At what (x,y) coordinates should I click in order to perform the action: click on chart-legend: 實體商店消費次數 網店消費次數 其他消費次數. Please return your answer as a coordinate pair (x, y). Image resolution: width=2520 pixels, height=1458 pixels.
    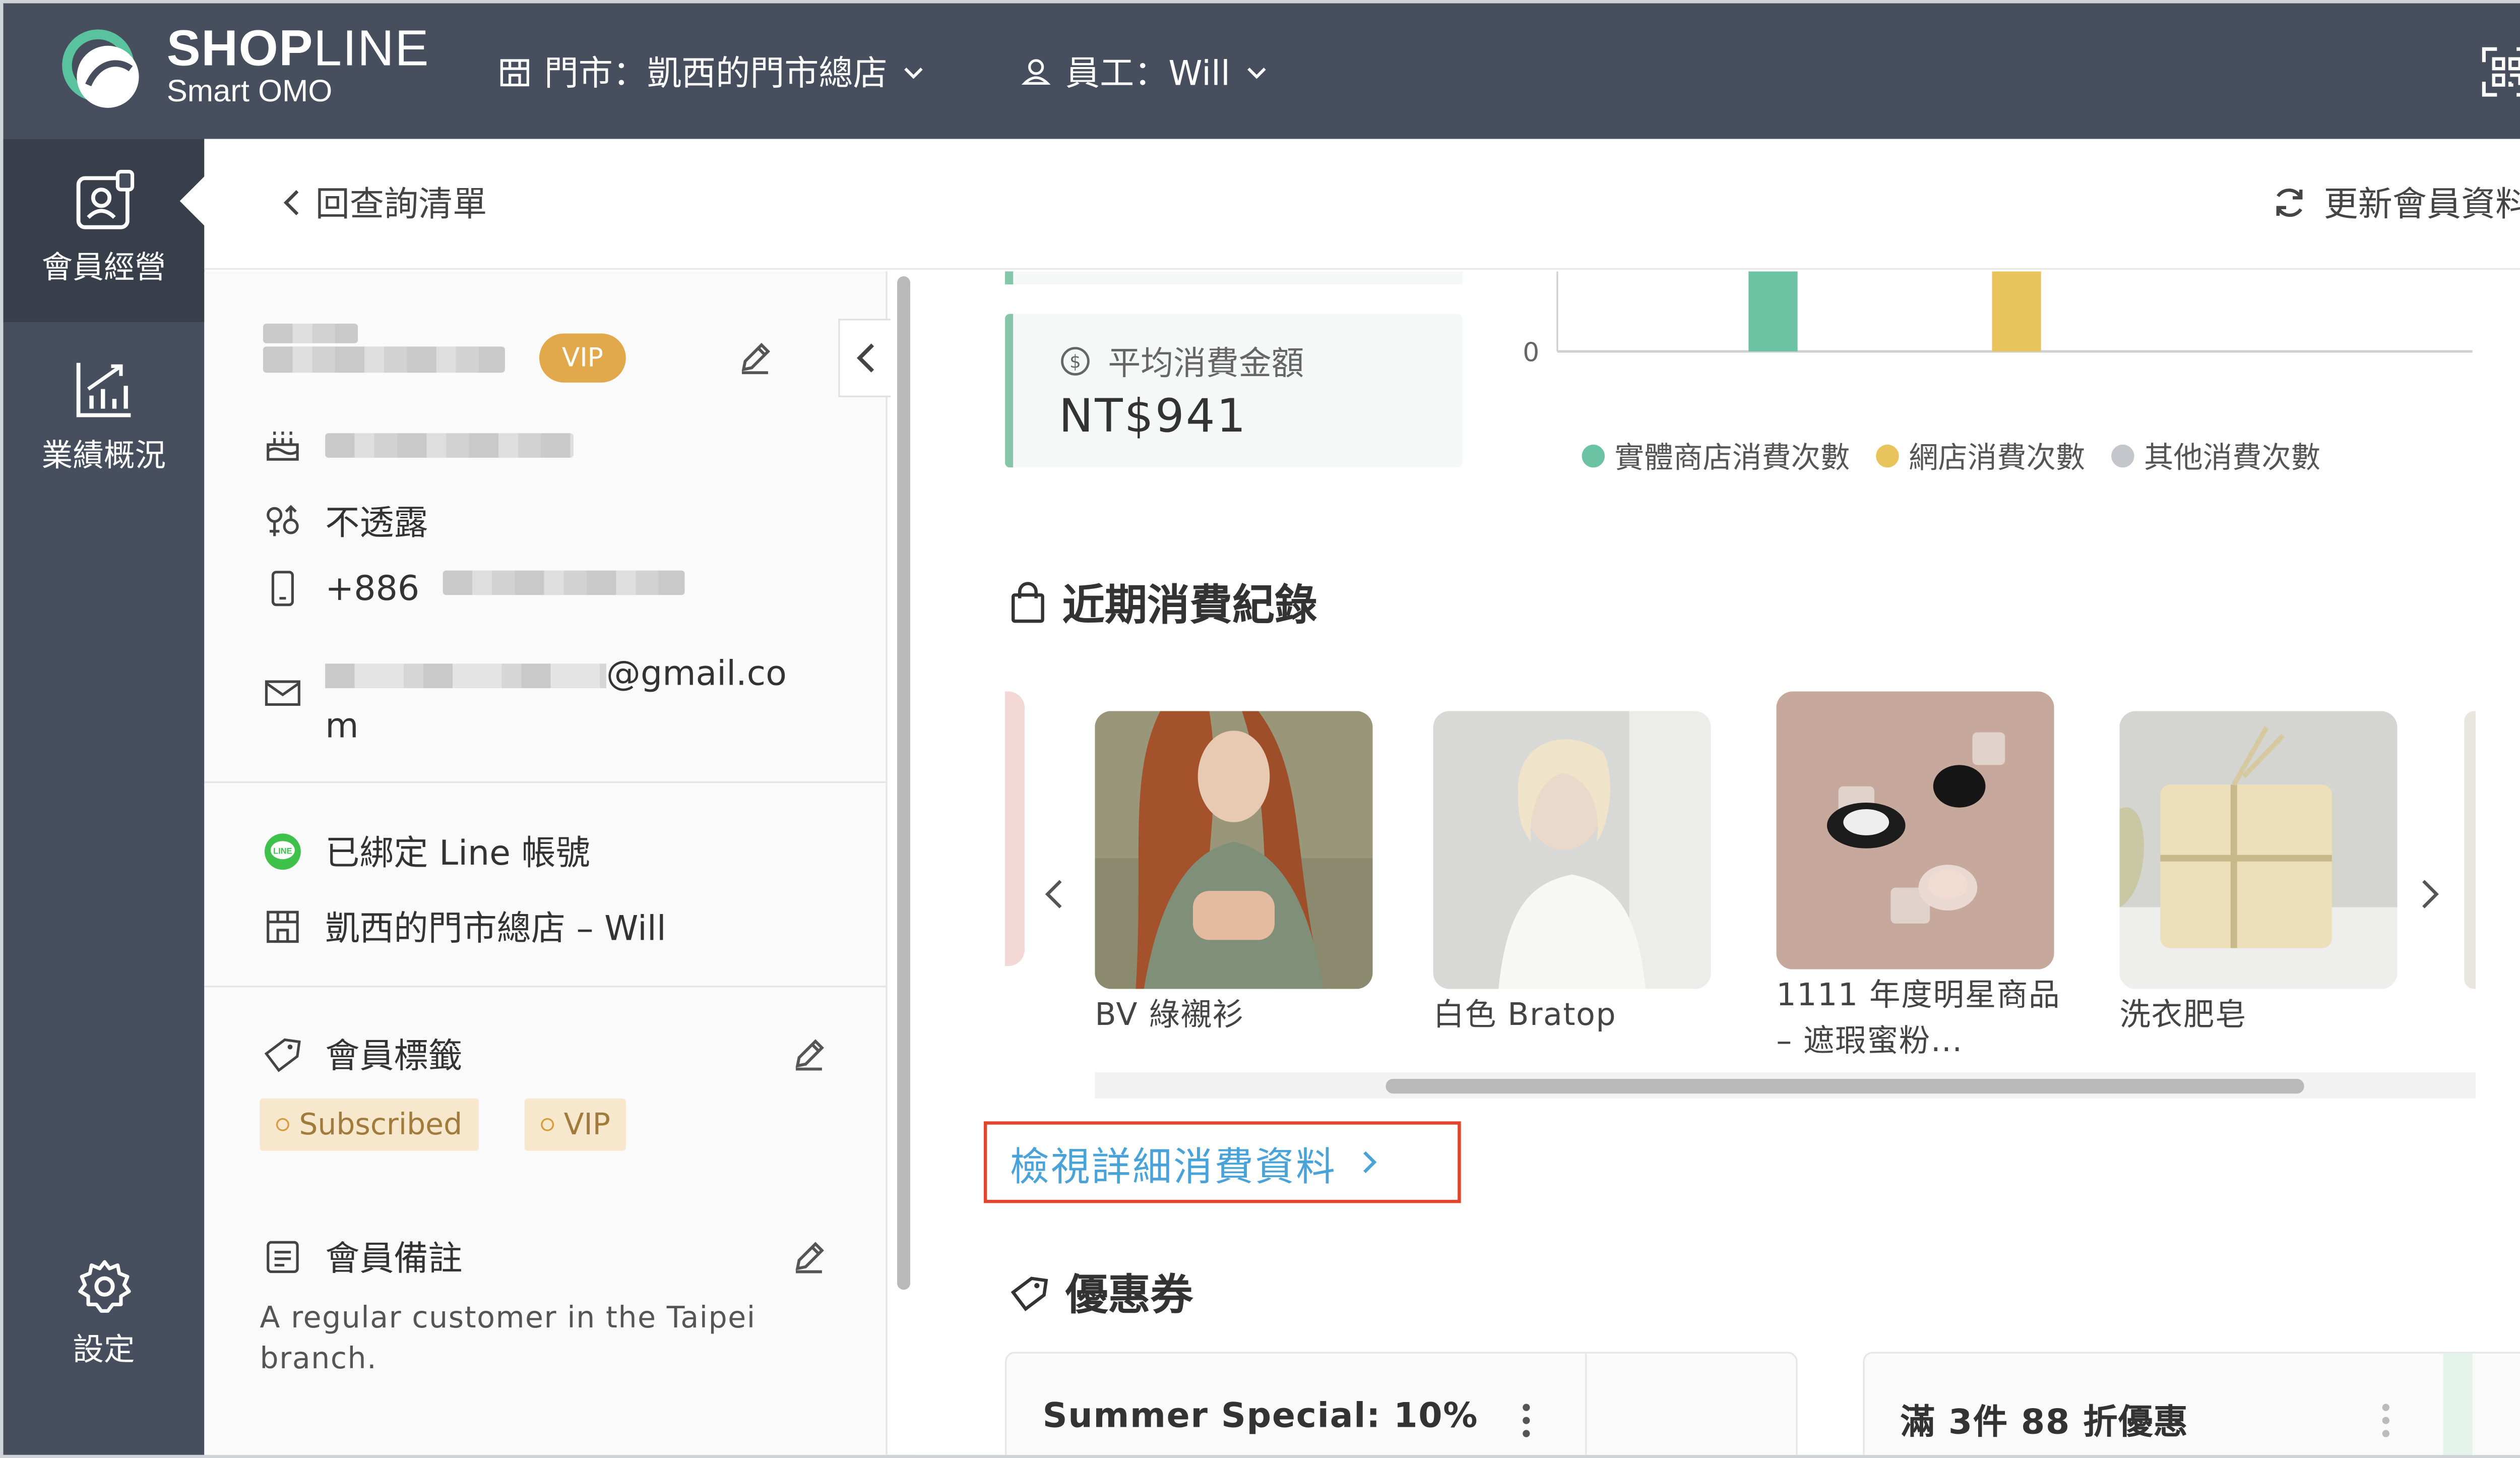
    Looking at the image, I should click on (1951, 456).